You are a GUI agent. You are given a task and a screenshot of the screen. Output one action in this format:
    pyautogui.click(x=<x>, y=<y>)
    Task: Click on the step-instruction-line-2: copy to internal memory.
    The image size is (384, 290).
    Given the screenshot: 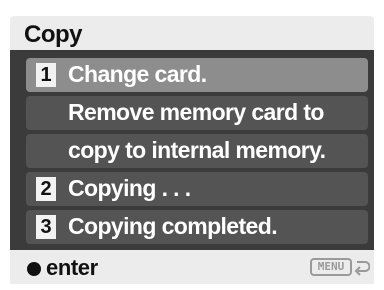 What is the action you would take?
    pyautogui.click(x=197, y=151)
    